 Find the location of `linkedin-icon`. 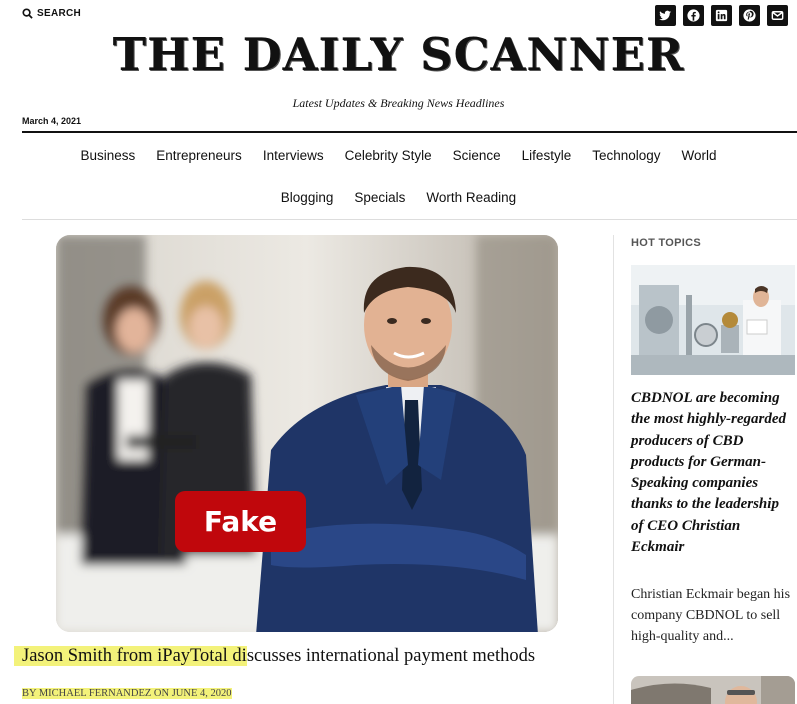

linkedin-icon is located at coordinates (721, 15).